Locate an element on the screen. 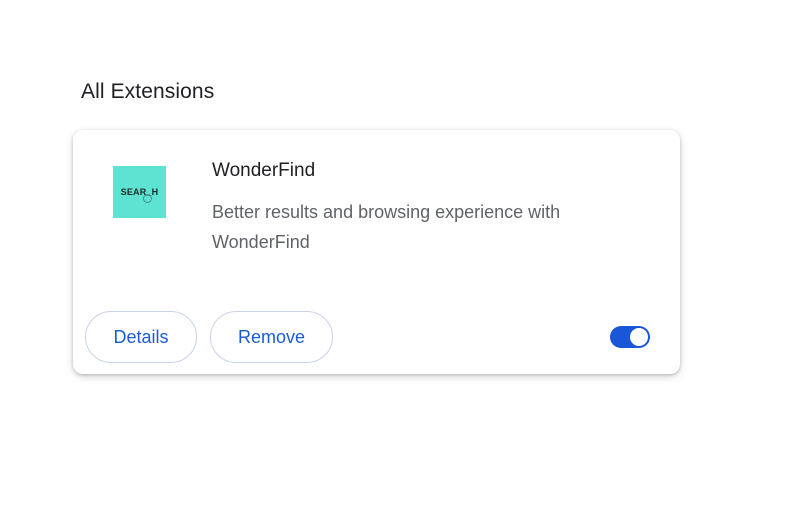 The image size is (800, 523). extension-icon: SEAR_H is located at coordinates (139, 192).